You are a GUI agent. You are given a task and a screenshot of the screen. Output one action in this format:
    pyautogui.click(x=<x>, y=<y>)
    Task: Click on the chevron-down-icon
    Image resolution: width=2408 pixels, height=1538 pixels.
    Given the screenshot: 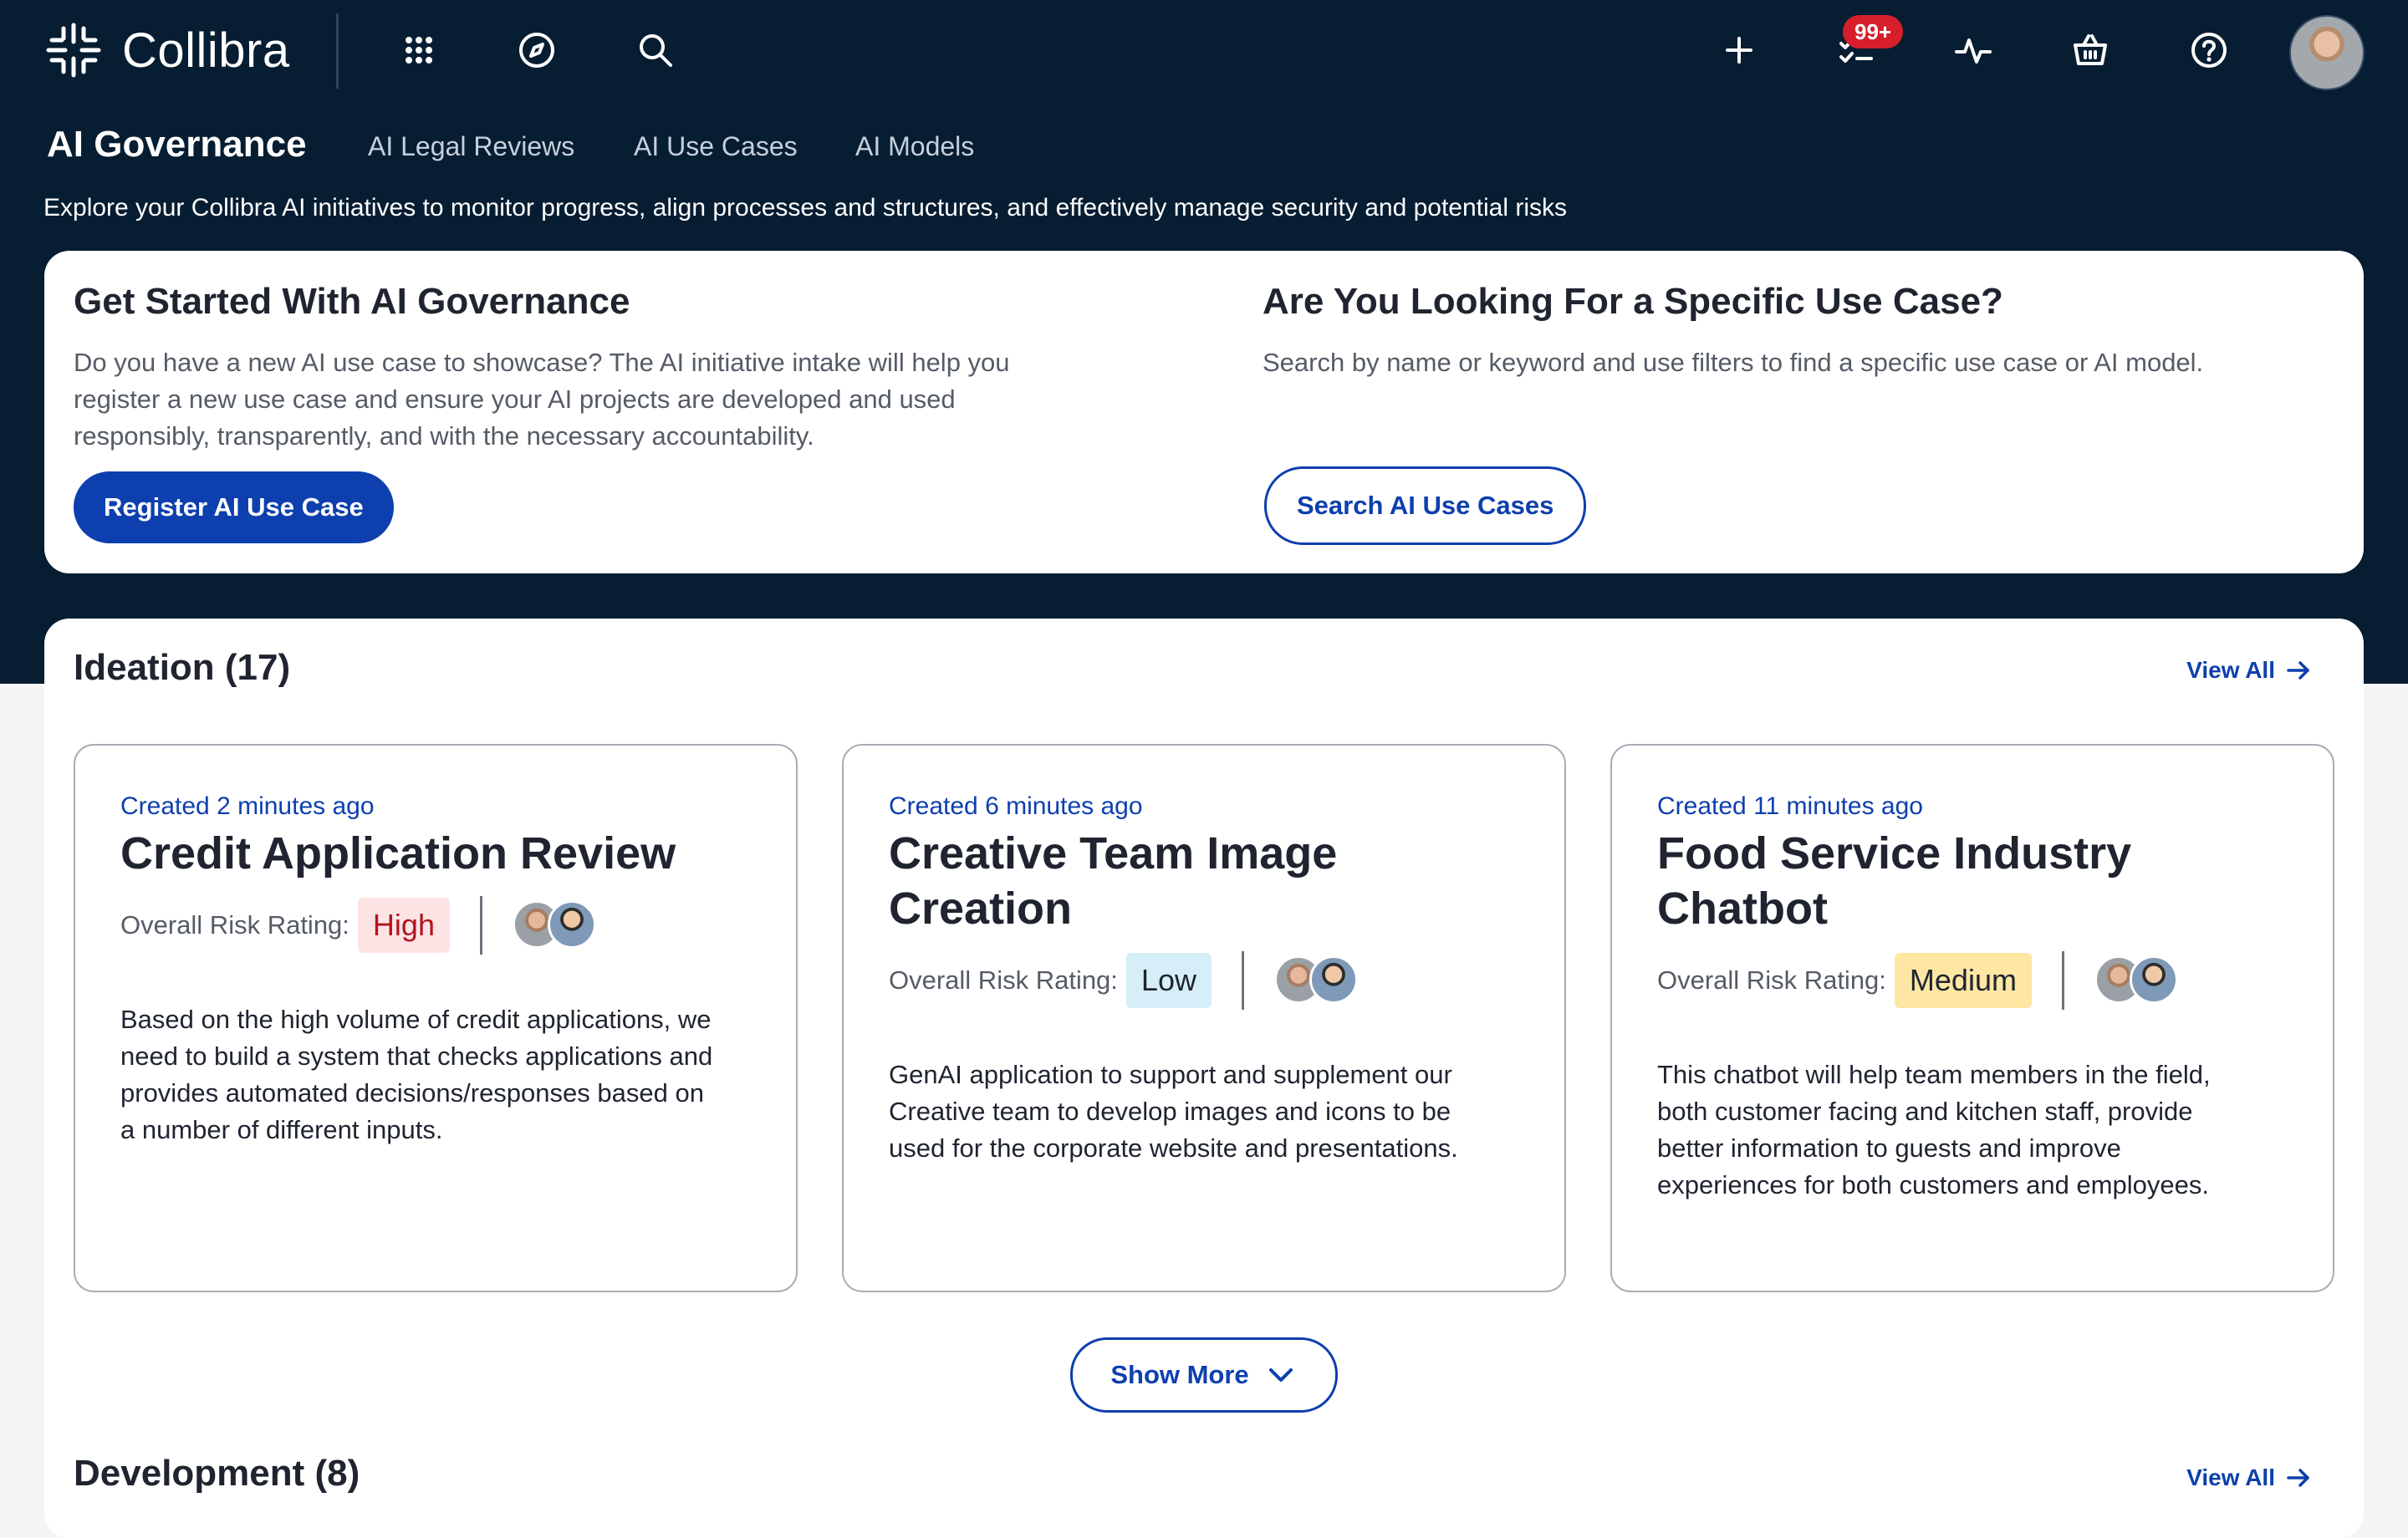 What is the action you would take?
    pyautogui.click(x=1281, y=1375)
    